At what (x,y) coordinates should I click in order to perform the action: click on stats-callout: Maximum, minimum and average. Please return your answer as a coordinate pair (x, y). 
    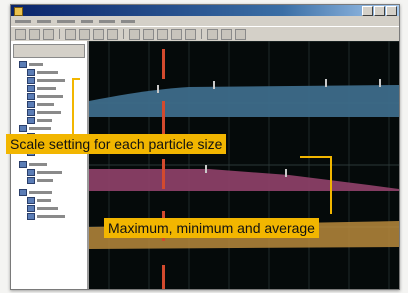
    Looking at the image, I should click on (211, 228).